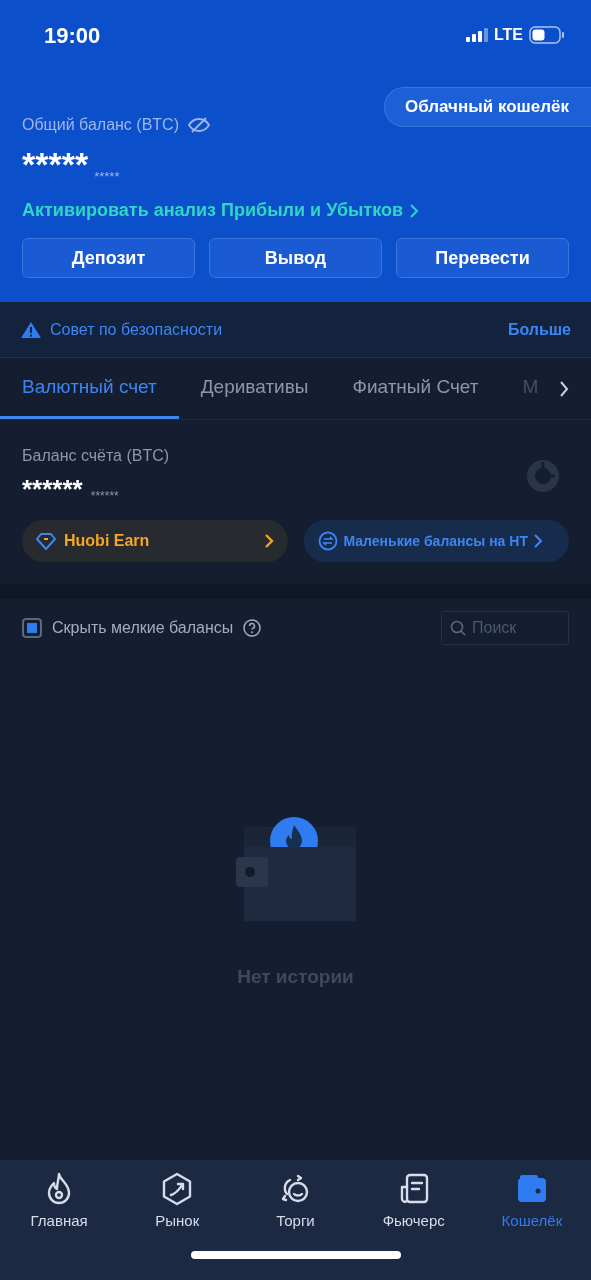  I want to click on account-hidden-balance: ******, so click(52, 489).